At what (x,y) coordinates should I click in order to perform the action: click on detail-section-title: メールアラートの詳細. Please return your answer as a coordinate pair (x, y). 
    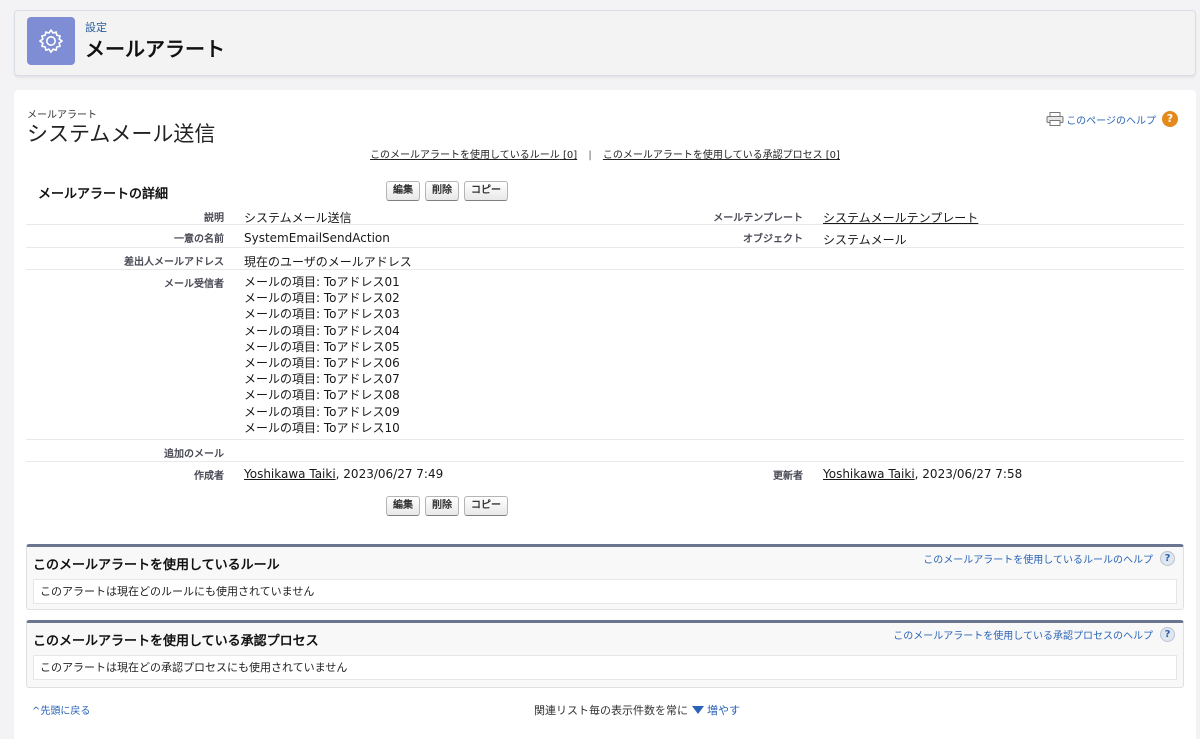
    Looking at the image, I should click on (103, 194).